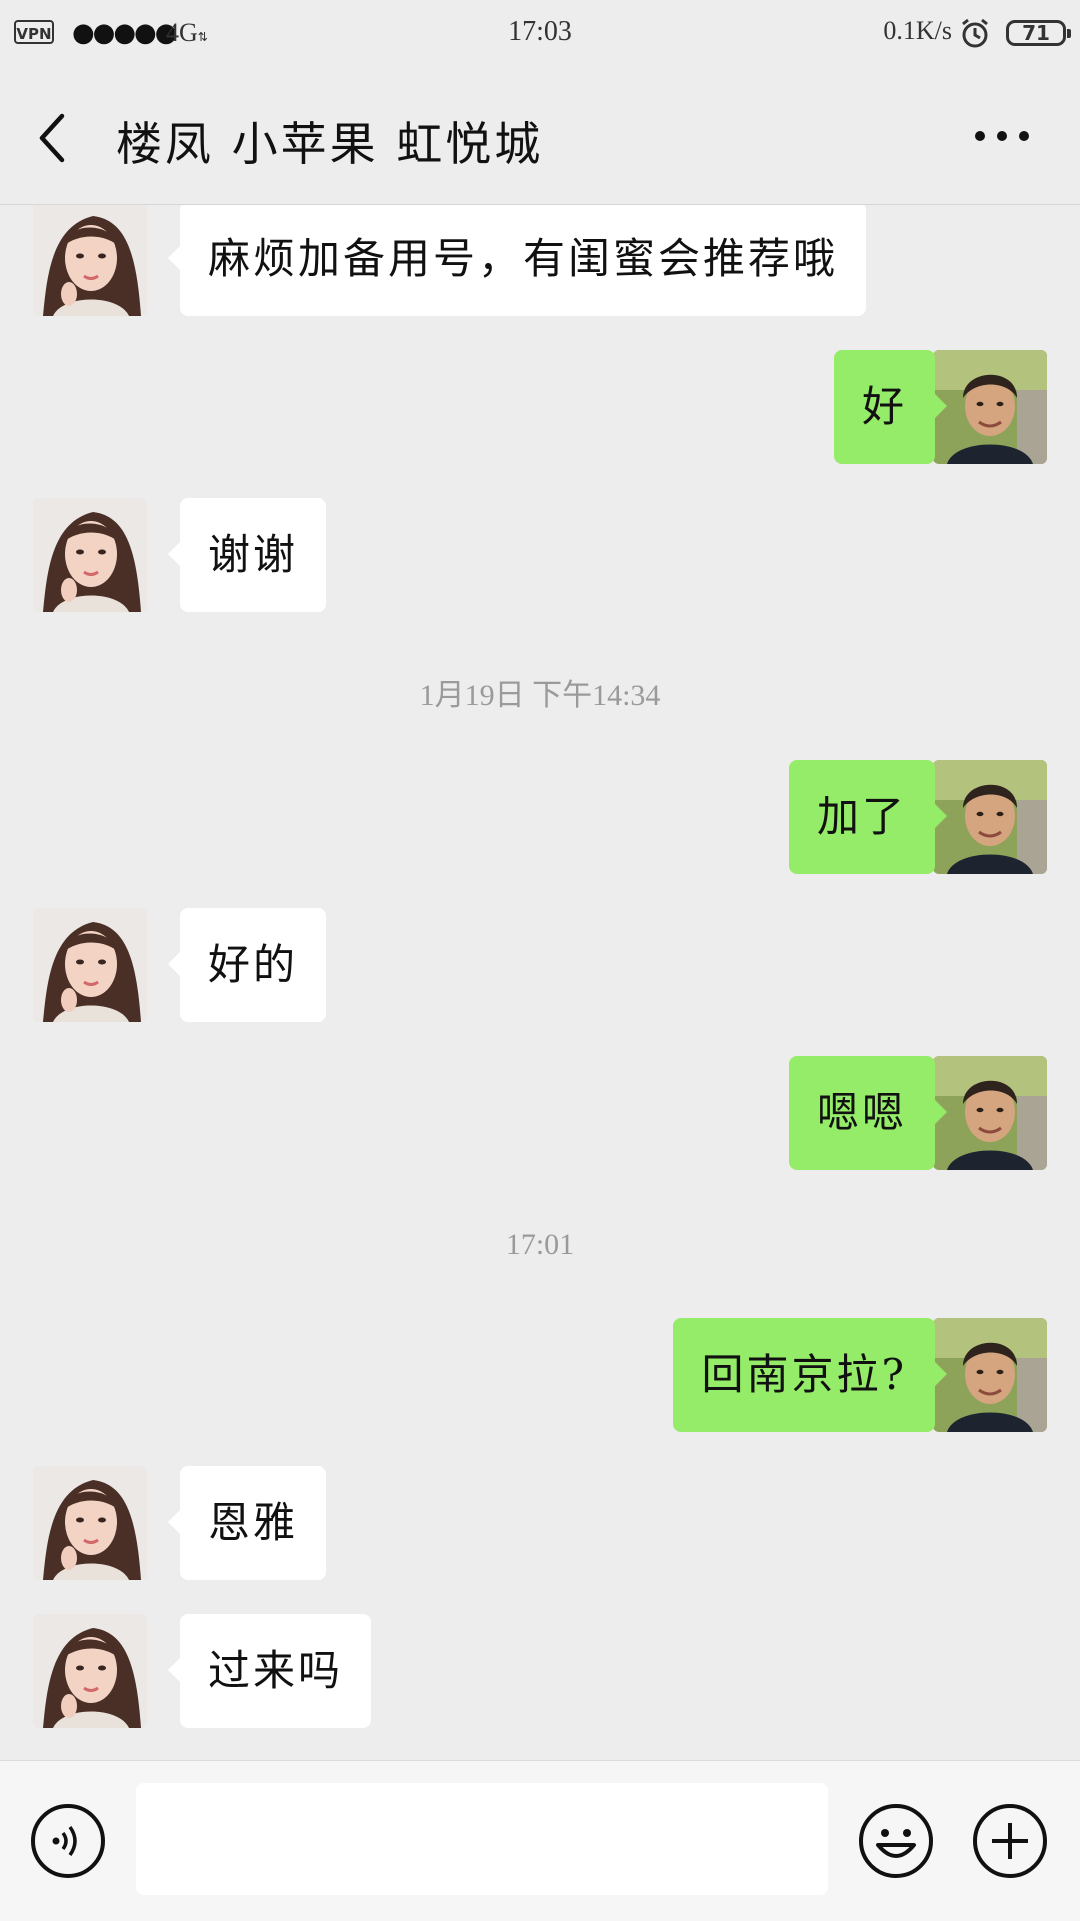 The height and width of the screenshot is (1921, 1080). What do you see at coordinates (247, 1523) in the screenshot?
I see `message-bubble: 恩雅` at bounding box center [247, 1523].